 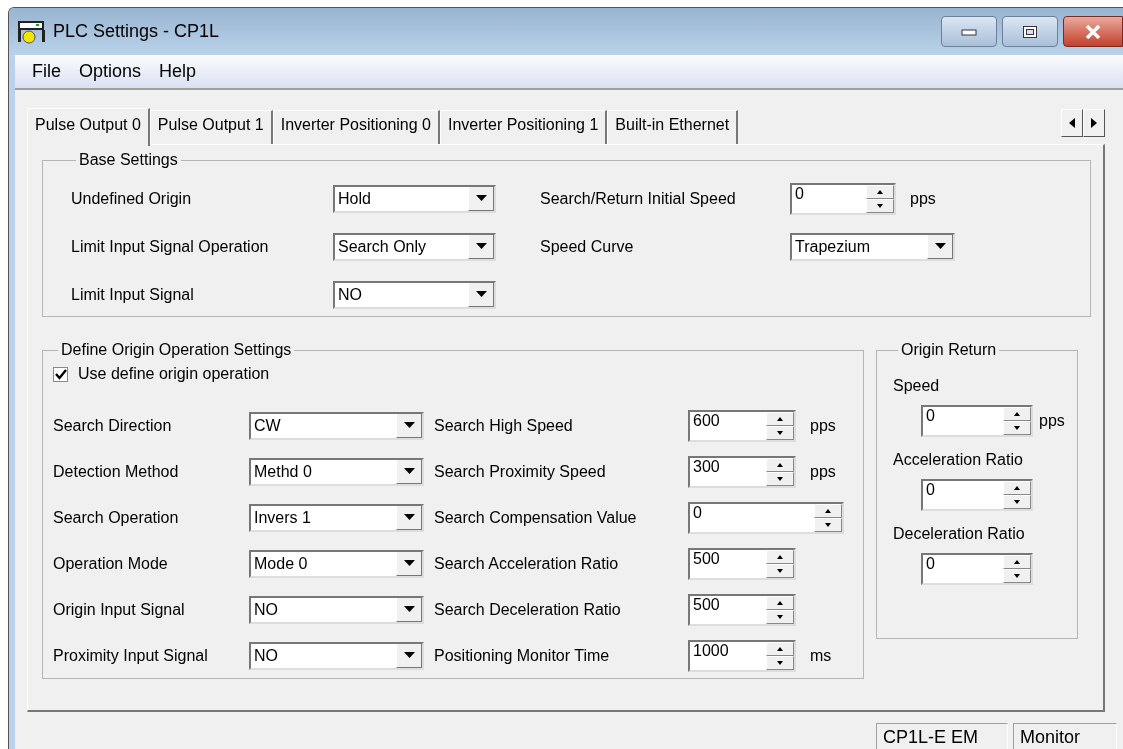 I want to click on close-button, so click(x=1093, y=31).